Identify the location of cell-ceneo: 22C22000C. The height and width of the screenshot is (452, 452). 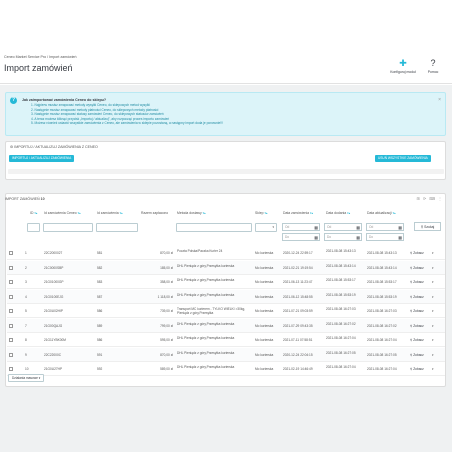
(53, 354).